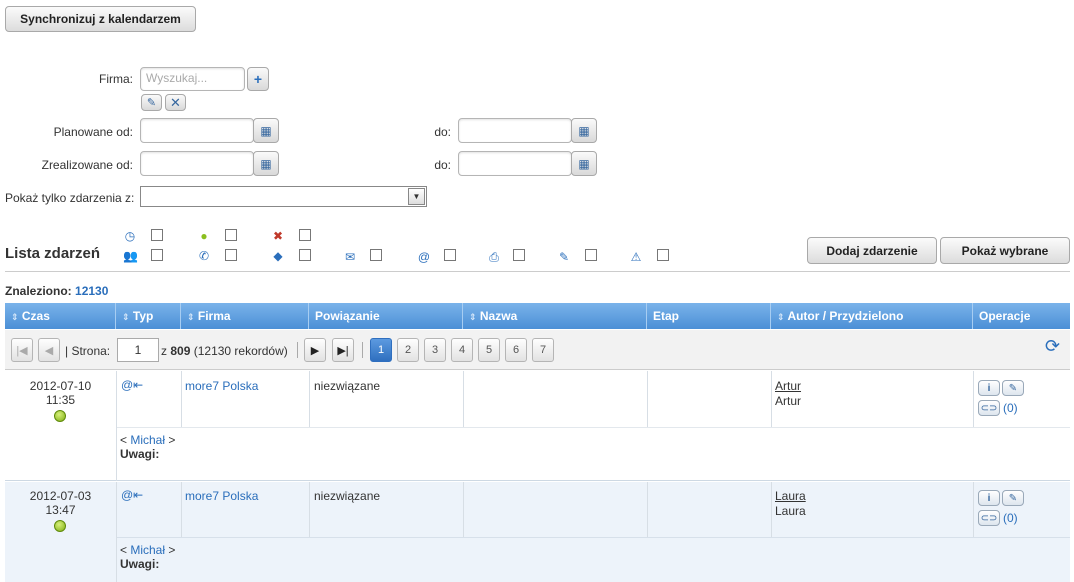 The width and height of the screenshot is (1074, 582). What do you see at coordinates (636, 257) in the screenshot?
I see `document-warning-icon: ⚠` at bounding box center [636, 257].